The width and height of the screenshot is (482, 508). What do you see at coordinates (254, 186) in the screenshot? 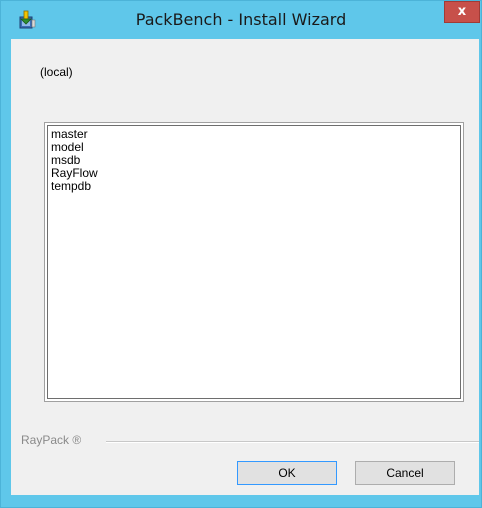
I see `list-item: tempdb` at bounding box center [254, 186].